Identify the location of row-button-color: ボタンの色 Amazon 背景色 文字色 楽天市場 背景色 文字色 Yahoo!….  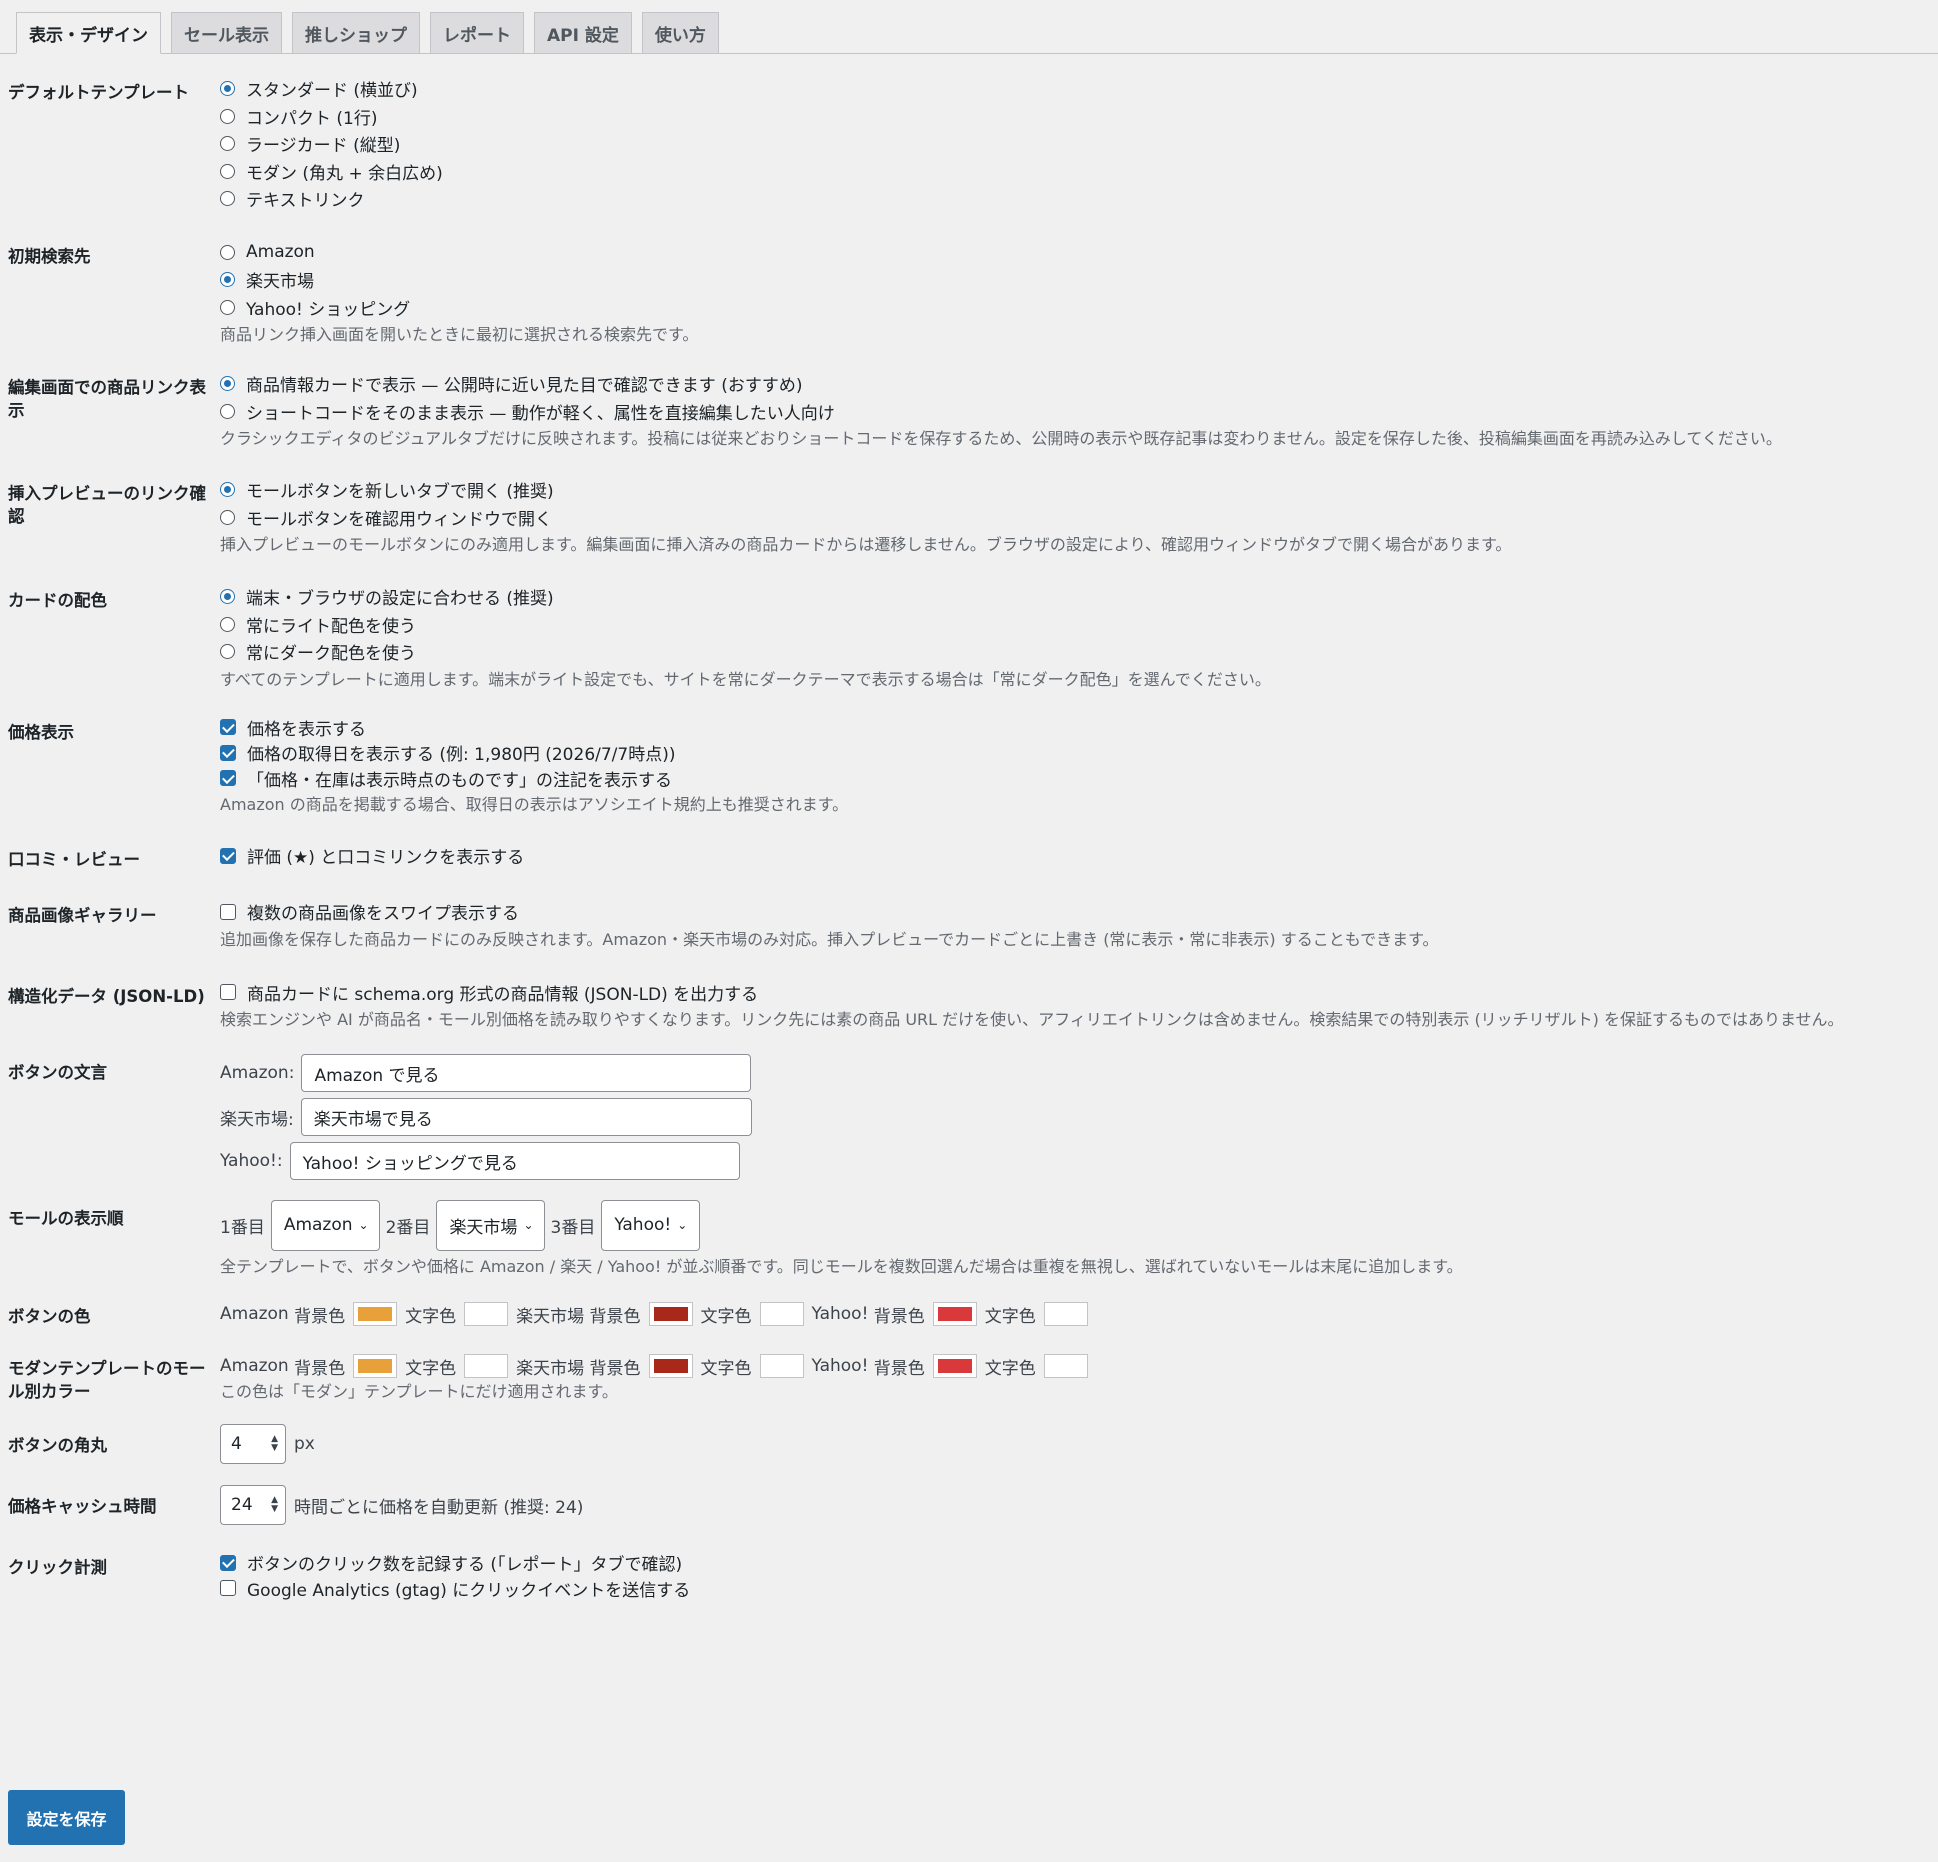
(969, 1316).